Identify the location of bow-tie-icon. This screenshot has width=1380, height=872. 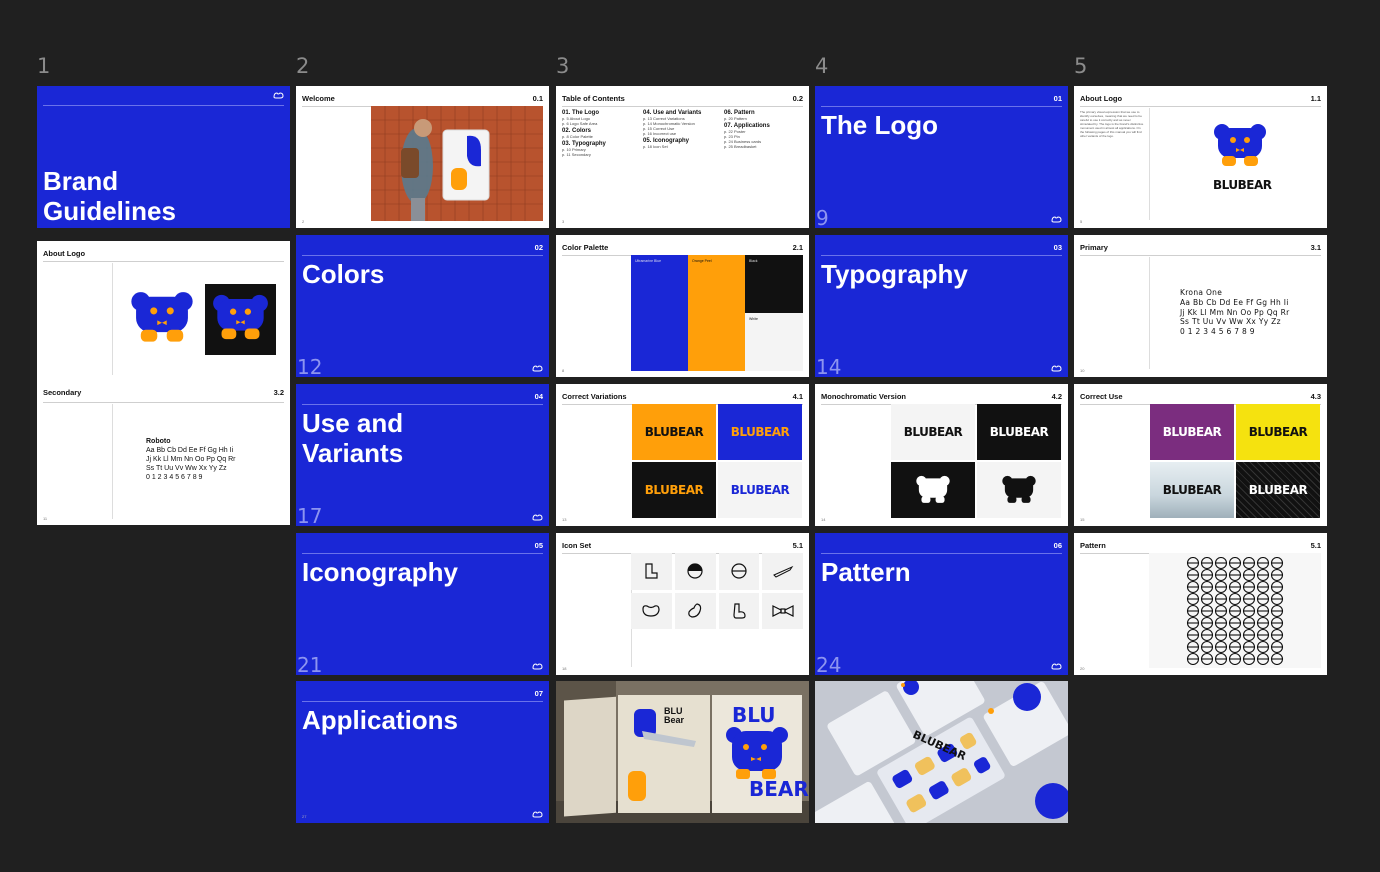
(783, 610).